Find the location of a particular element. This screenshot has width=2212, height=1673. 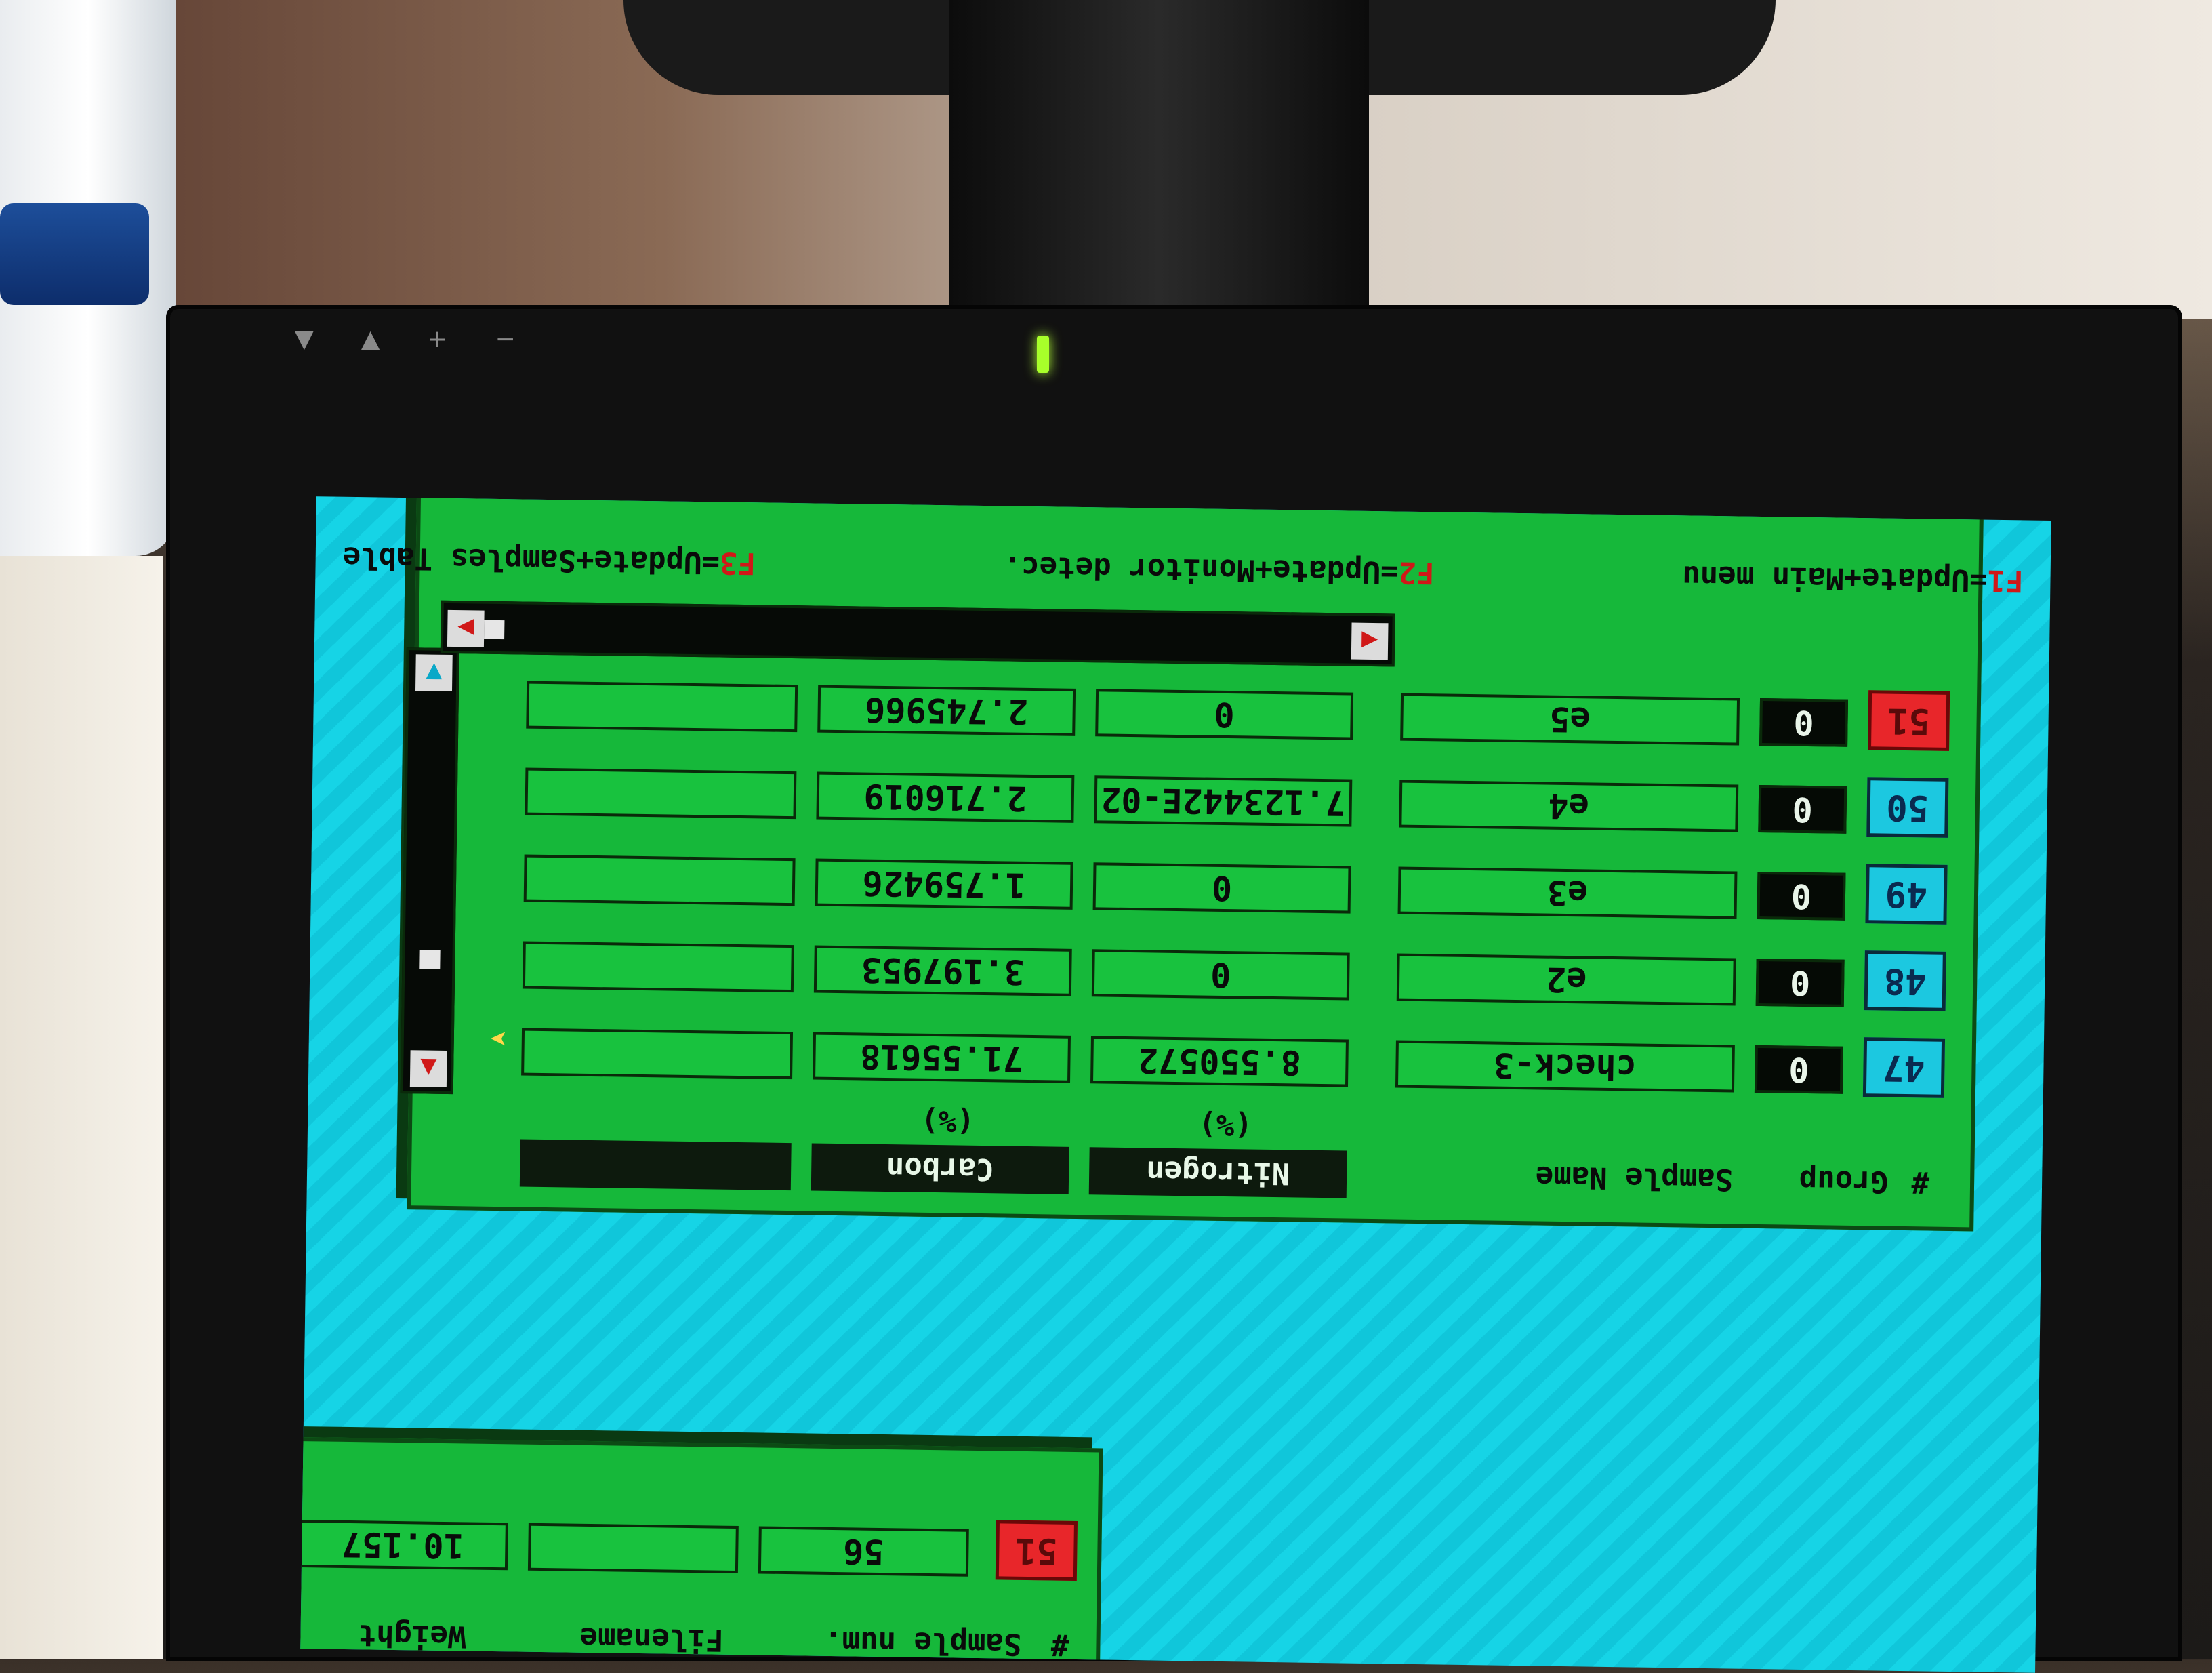

monitor-stand is located at coordinates (1159, 176).